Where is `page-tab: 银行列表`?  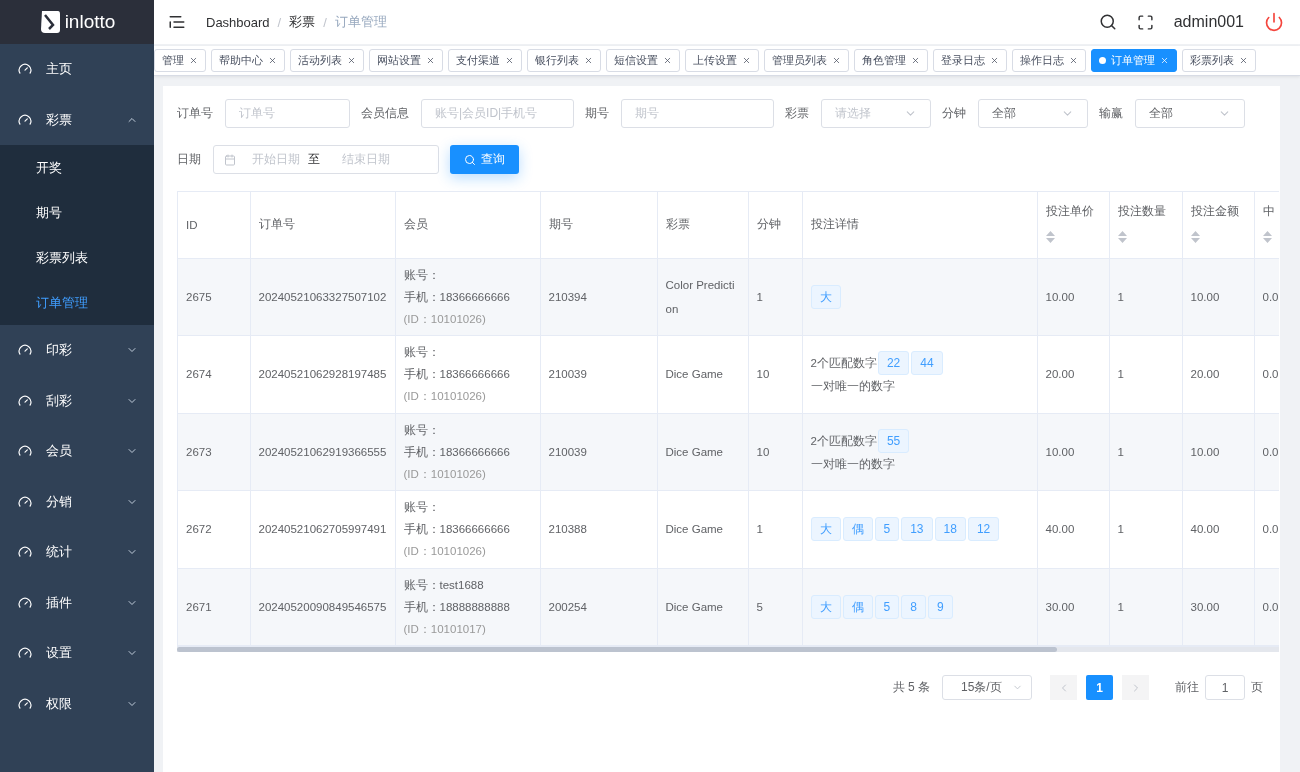 page-tab: 银行列表 is located at coordinates (564, 60).